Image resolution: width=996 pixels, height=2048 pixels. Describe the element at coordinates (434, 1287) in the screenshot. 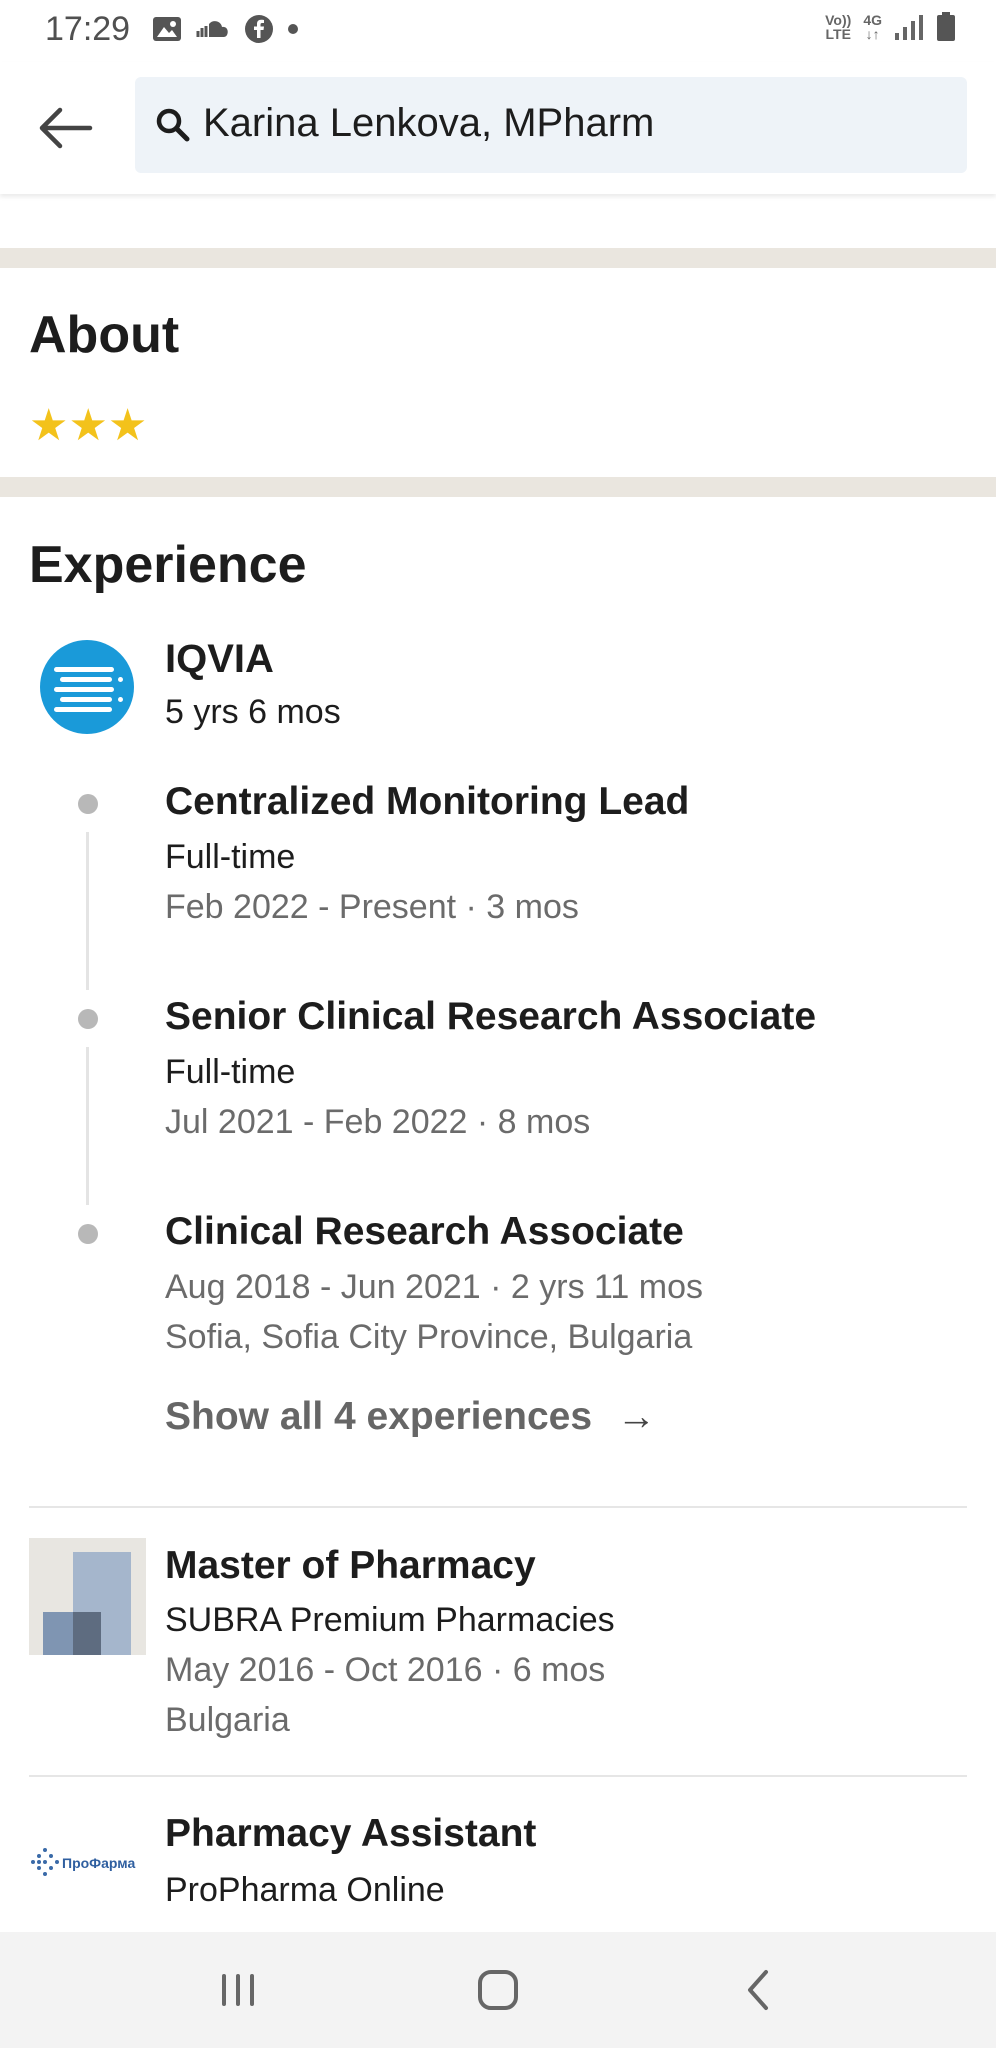

I see `role-dates: Aug 2018 - Jun 2021 · 2 yrs 11 mos` at that location.